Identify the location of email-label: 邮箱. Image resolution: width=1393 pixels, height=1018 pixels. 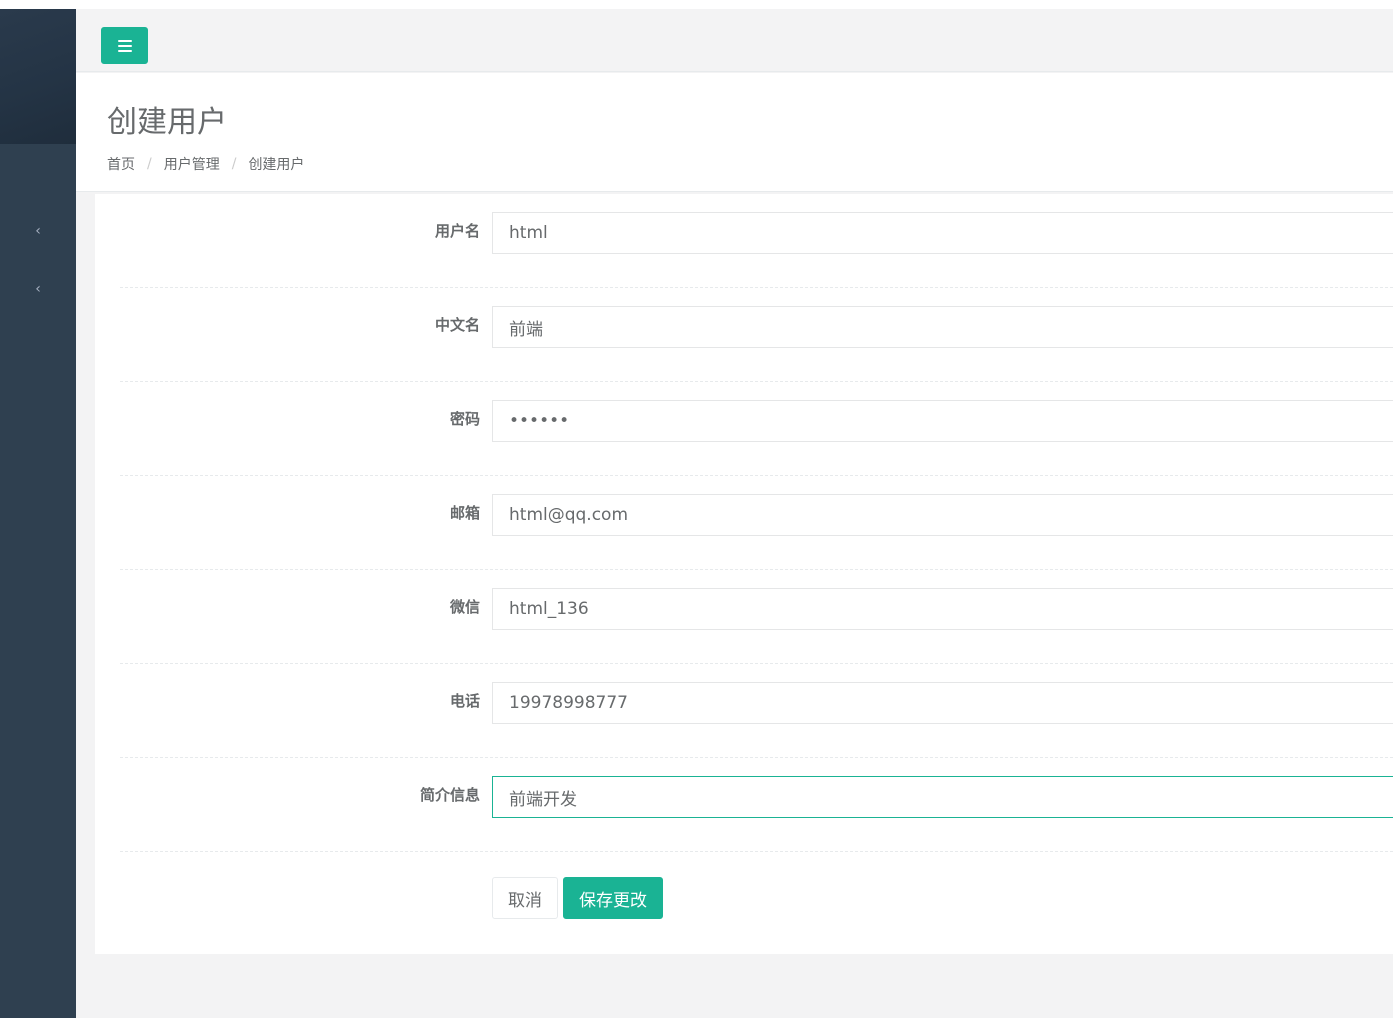
(464, 513).